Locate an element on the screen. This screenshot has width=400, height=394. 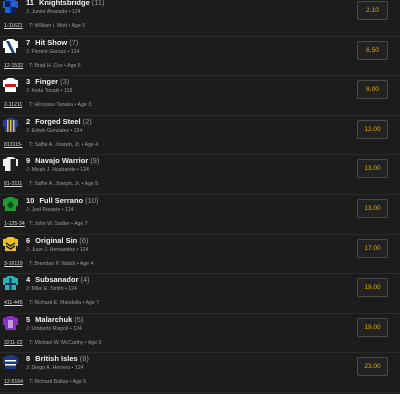
form-trainer-line: 3211-22 T: Michael W. McCarthy • Age 5 is located at coordinates (52, 343).